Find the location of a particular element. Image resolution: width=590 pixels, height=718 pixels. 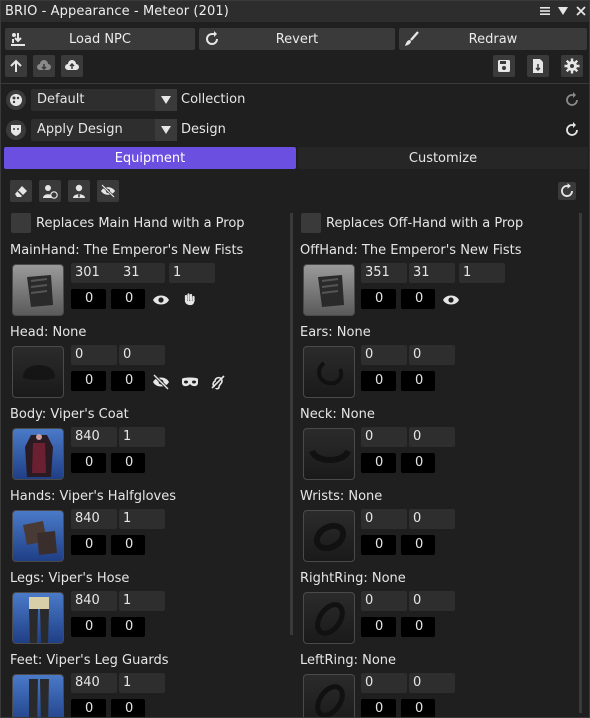

ears-thumbnail is located at coordinates (329, 372).